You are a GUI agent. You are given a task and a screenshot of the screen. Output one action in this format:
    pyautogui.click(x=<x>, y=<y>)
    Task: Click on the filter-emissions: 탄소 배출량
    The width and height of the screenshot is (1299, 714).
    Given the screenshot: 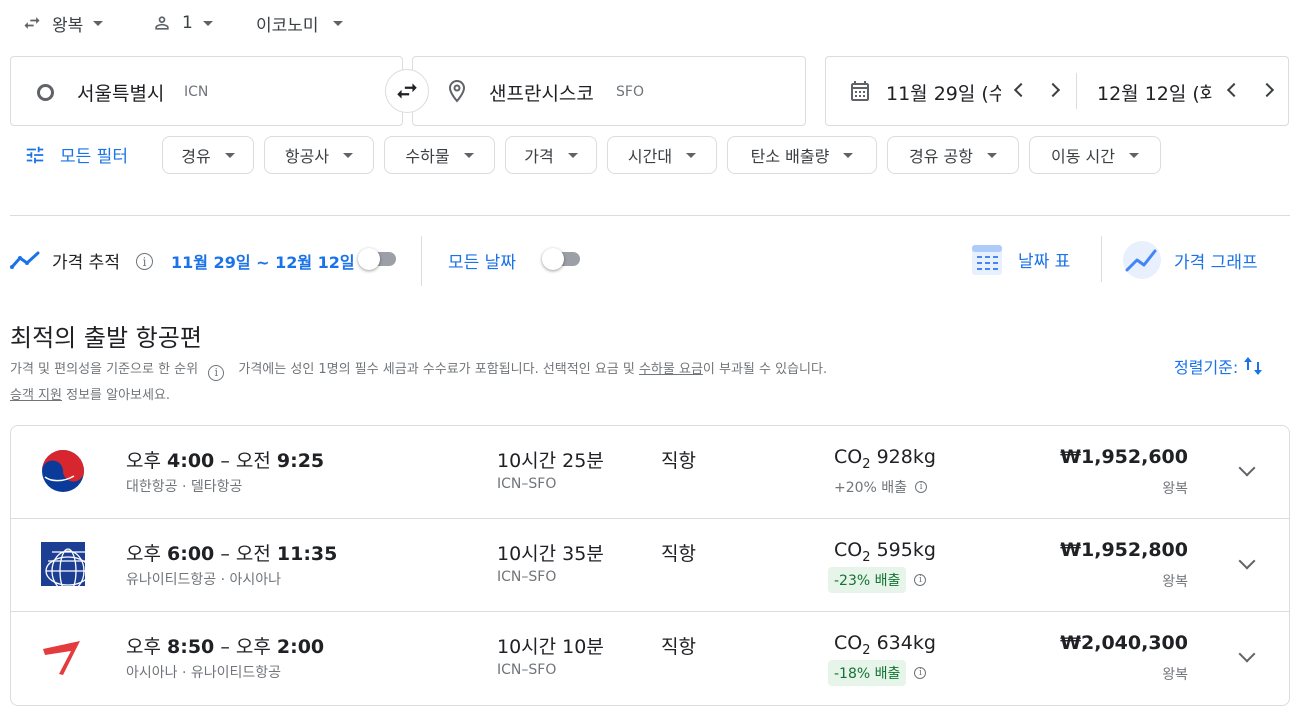 What is the action you would take?
    pyautogui.click(x=802, y=155)
    